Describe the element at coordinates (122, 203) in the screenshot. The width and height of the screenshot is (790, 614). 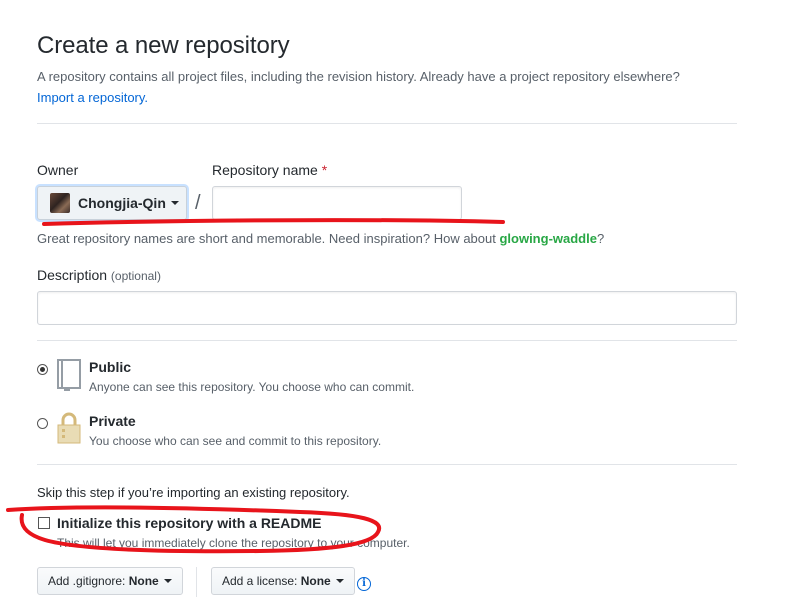
I see `owner-name: Chongjia-Qin` at that location.